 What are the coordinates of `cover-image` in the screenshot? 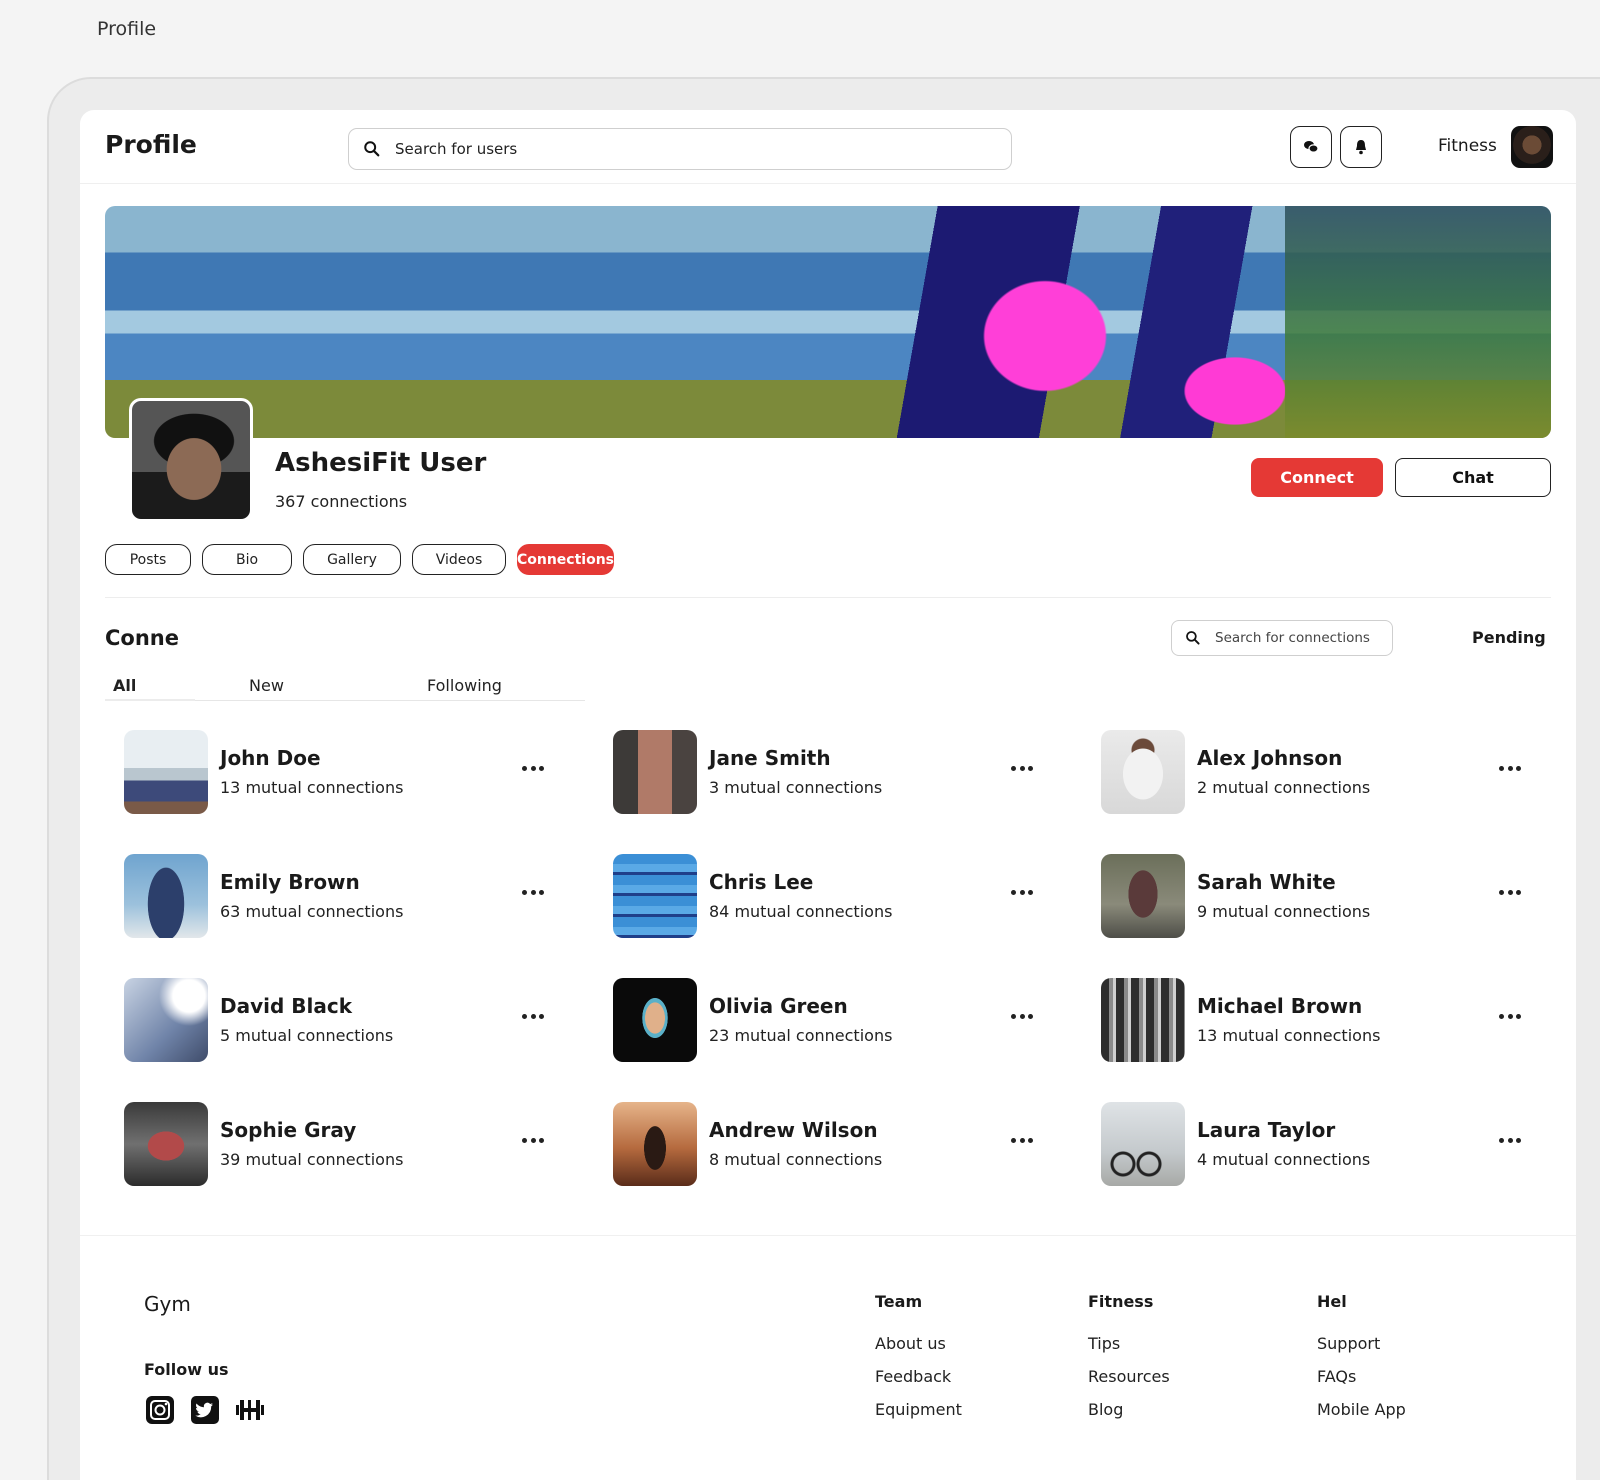 It's located at (828, 322).